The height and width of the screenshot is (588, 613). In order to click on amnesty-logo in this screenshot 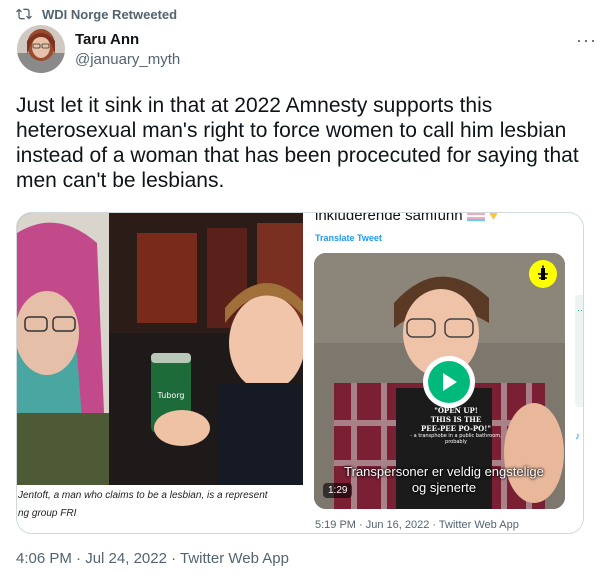, I will do `click(543, 274)`.